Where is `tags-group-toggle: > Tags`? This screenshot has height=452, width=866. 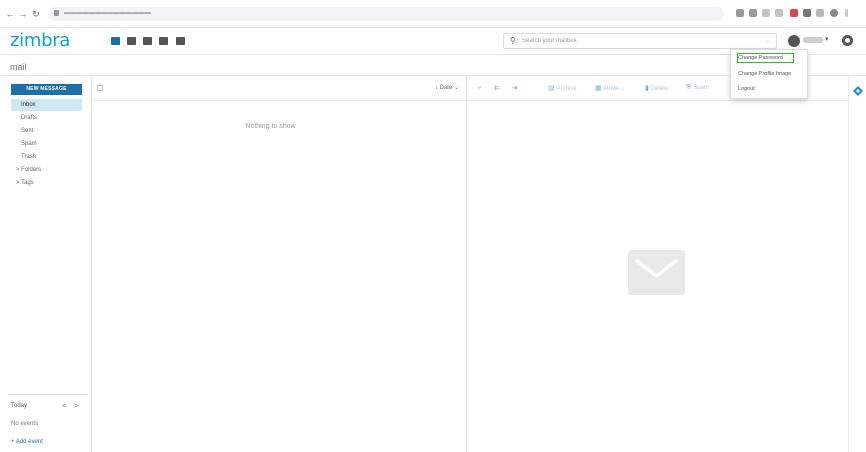
tags-group-toggle: > Tags is located at coordinates (46, 183).